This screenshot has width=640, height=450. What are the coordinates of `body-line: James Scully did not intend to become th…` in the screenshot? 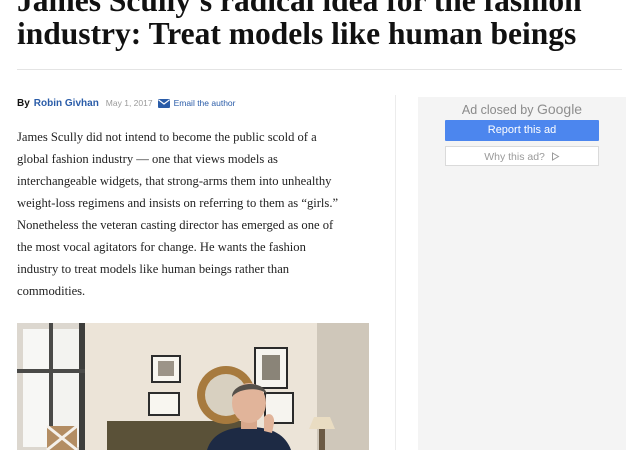 It's located at (167, 137).